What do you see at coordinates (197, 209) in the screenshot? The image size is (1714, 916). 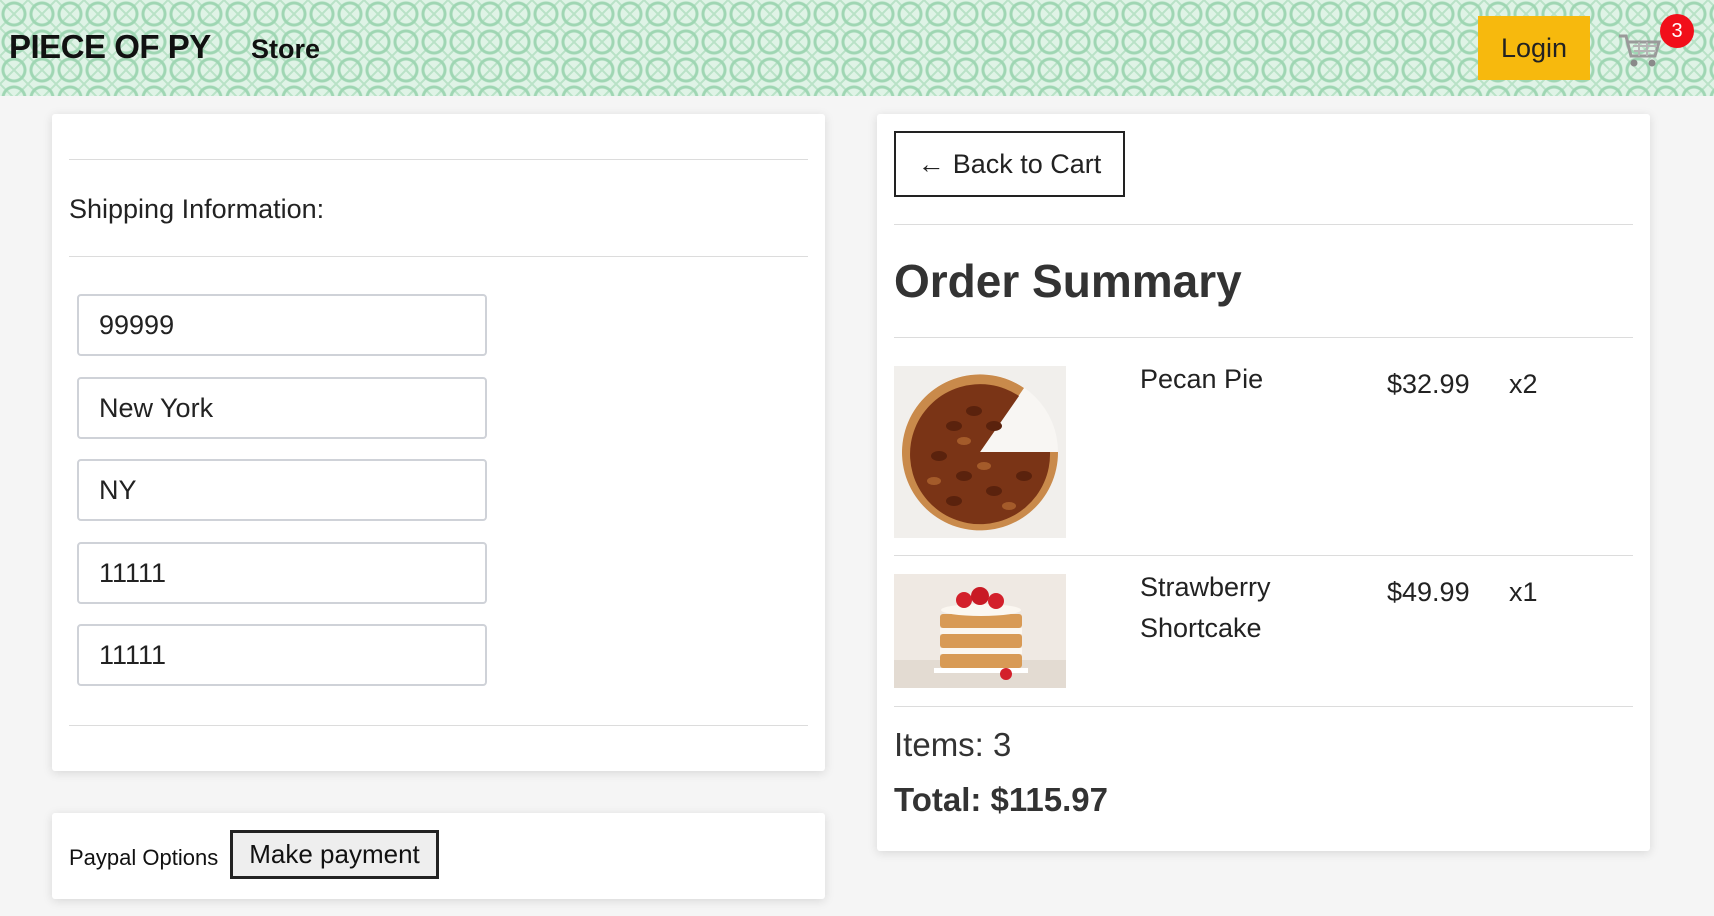 I see `shipping-title: Shipping Information:` at bounding box center [197, 209].